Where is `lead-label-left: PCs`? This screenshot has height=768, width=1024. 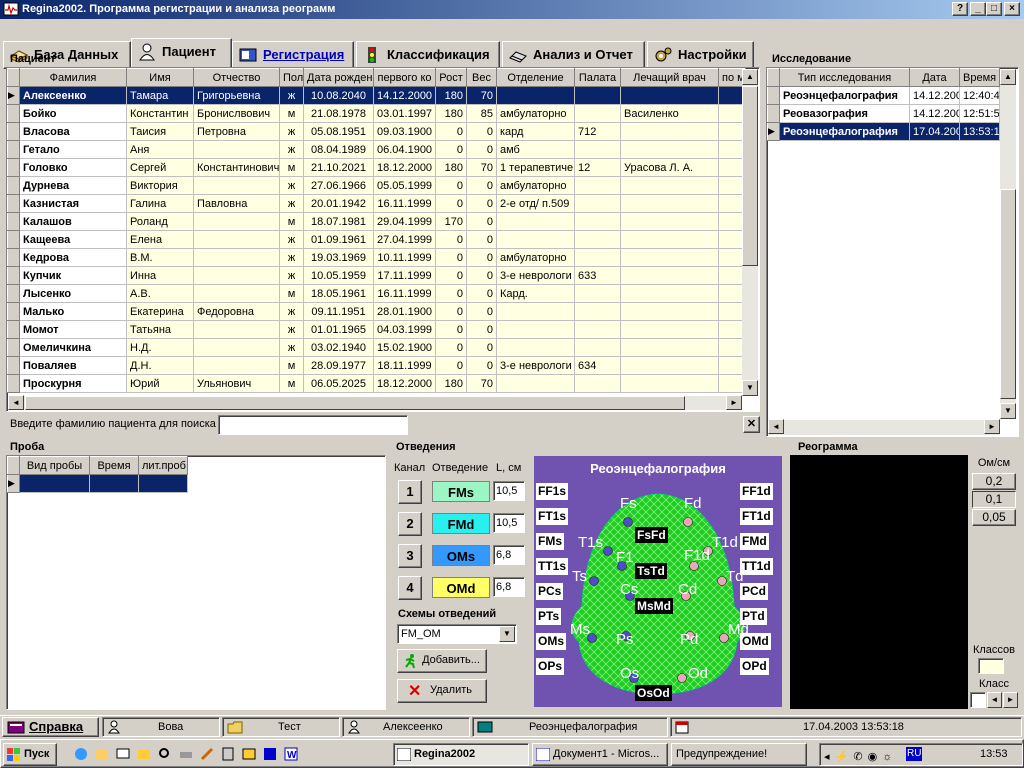 lead-label-left: PCs is located at coordinates (550, 591).